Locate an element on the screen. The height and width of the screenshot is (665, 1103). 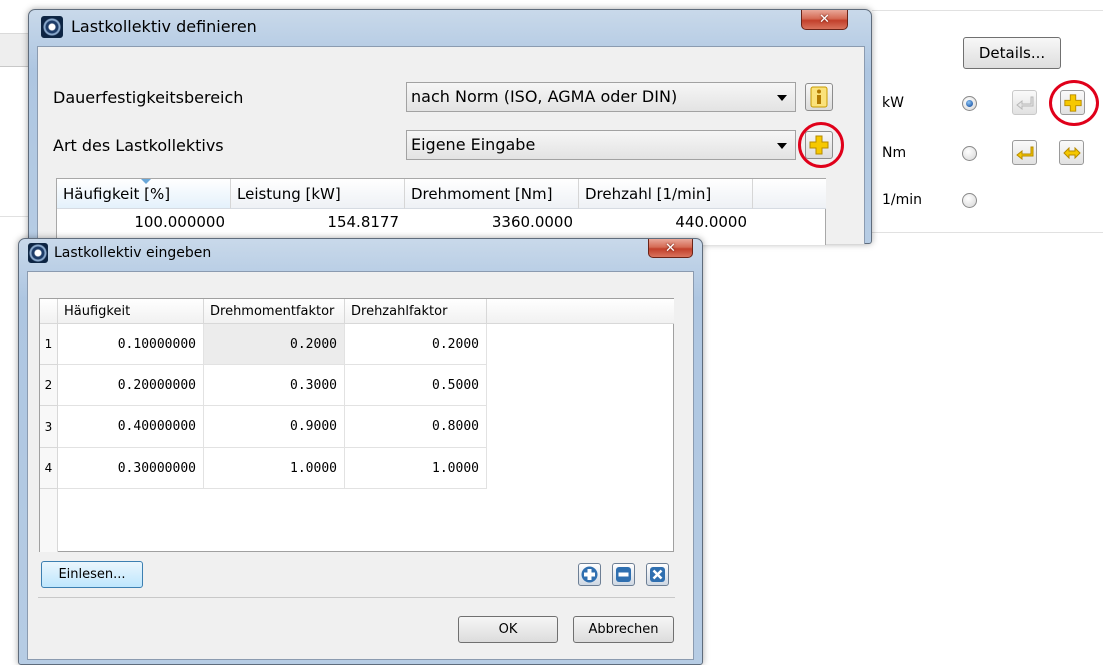
column-header: Leistung [kW] is located at coordinates (318, 194).